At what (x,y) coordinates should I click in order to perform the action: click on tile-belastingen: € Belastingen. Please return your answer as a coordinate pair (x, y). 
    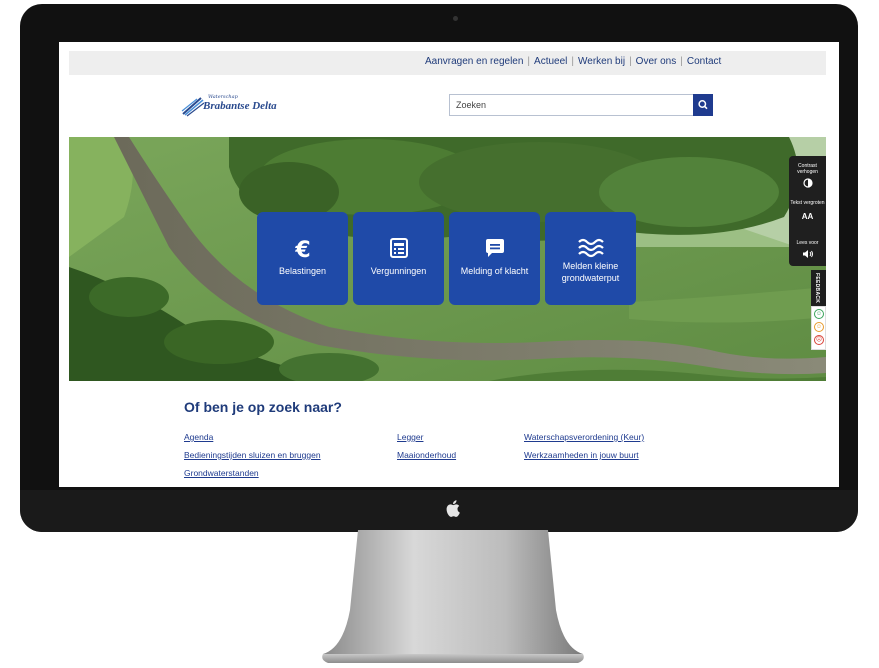
    Looking at the image, I should click on (302, 258).